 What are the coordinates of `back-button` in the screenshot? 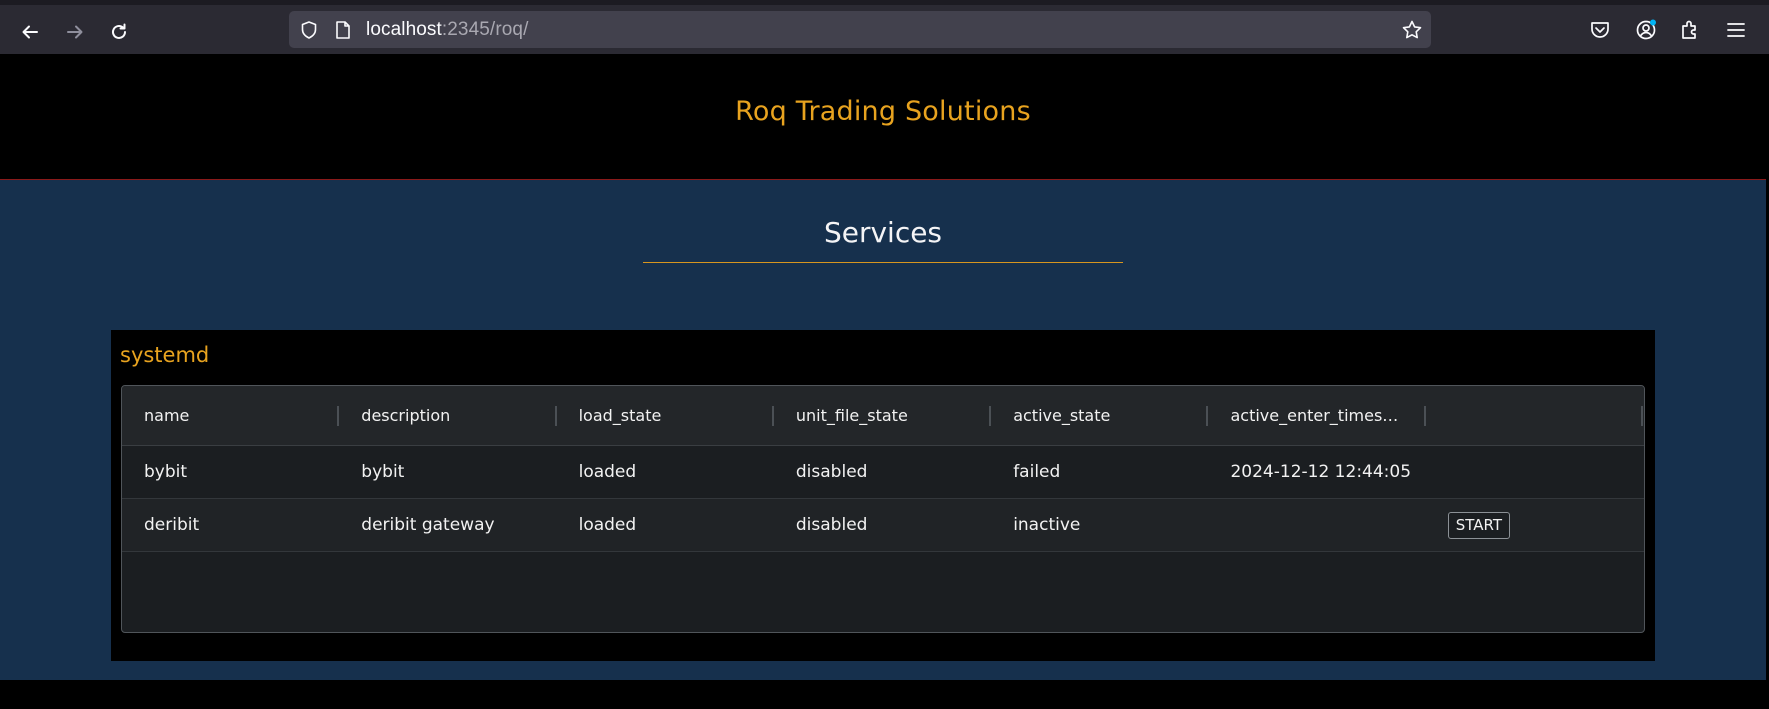 It's located at (30, 32).